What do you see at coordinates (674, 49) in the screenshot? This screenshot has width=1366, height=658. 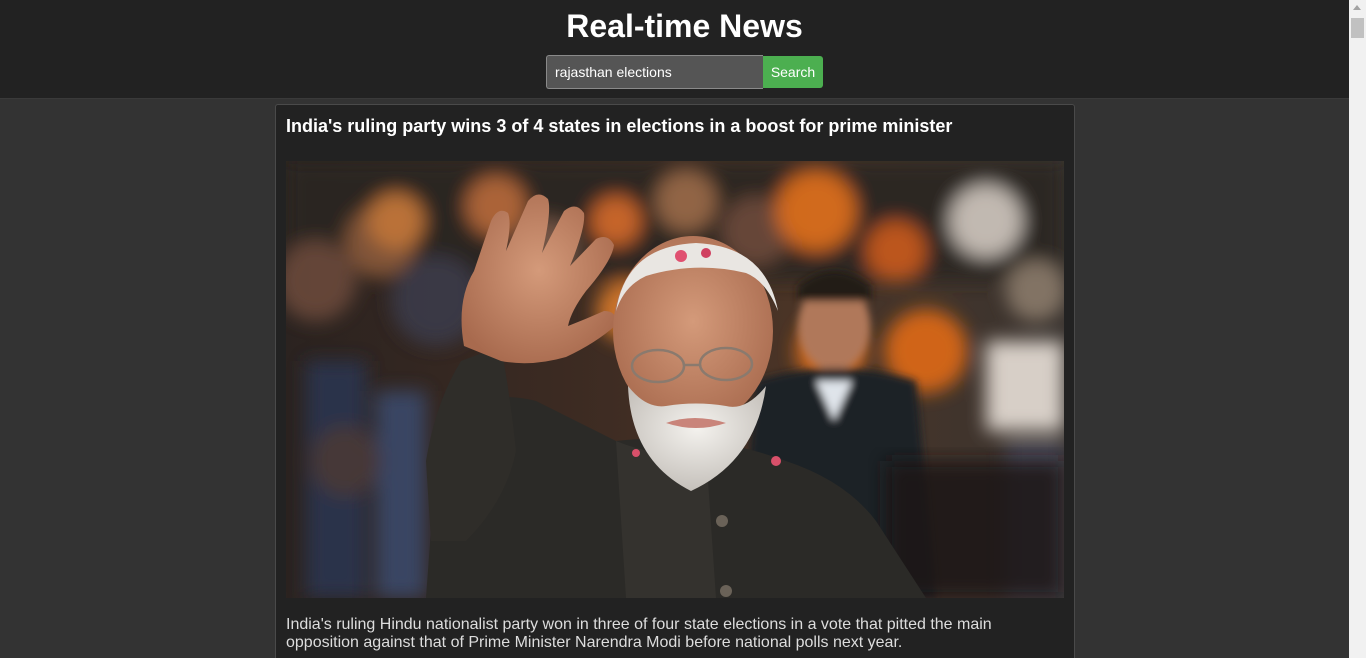 I see `app-header: Real-time News Search` at bounding box center [674, 49].